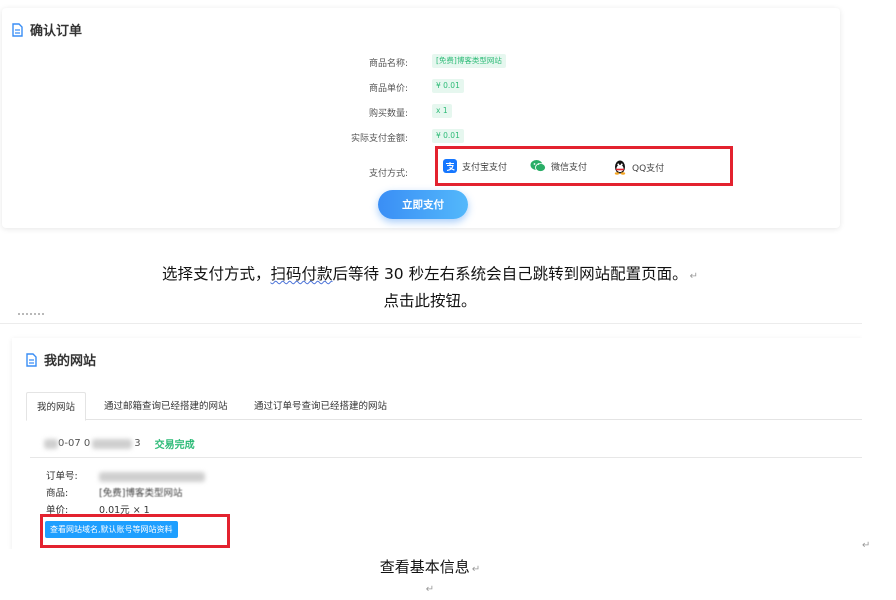 The width and height of the screenshot is (896, 600). Describe the element at coordinates (74, 443) in the screenshot. I see `order-date-fragment: 0-07 0` at that location.